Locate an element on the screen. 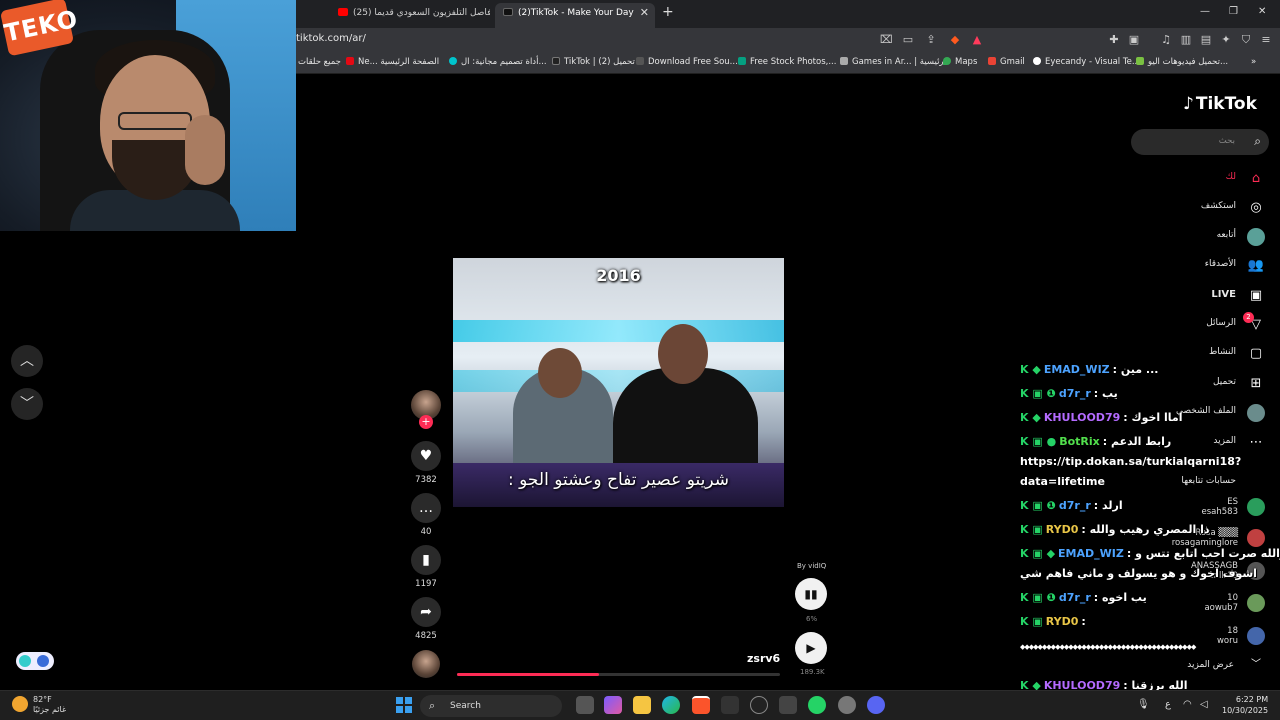 The height and width of the screenshot is (720, 1280). wallet-icon: ▤ is located at coordinates (1206, 40).